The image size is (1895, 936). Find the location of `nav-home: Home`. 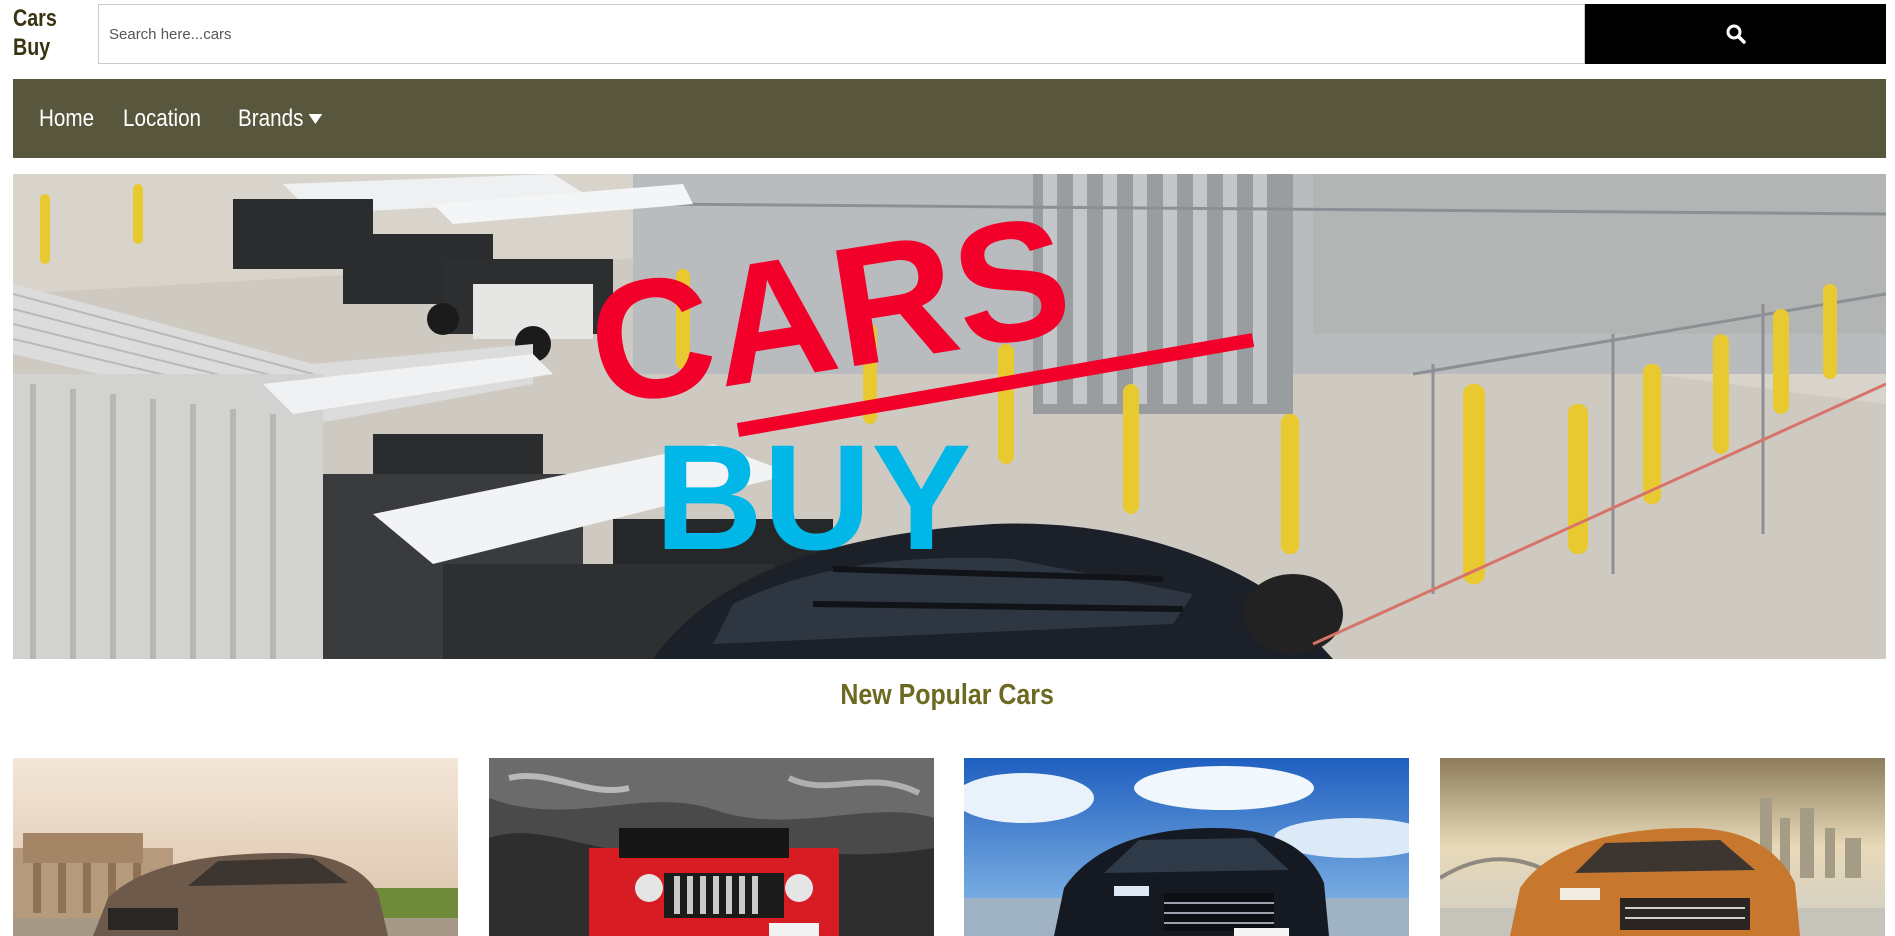

nav-home: Home is located at coordinates (66, 119).